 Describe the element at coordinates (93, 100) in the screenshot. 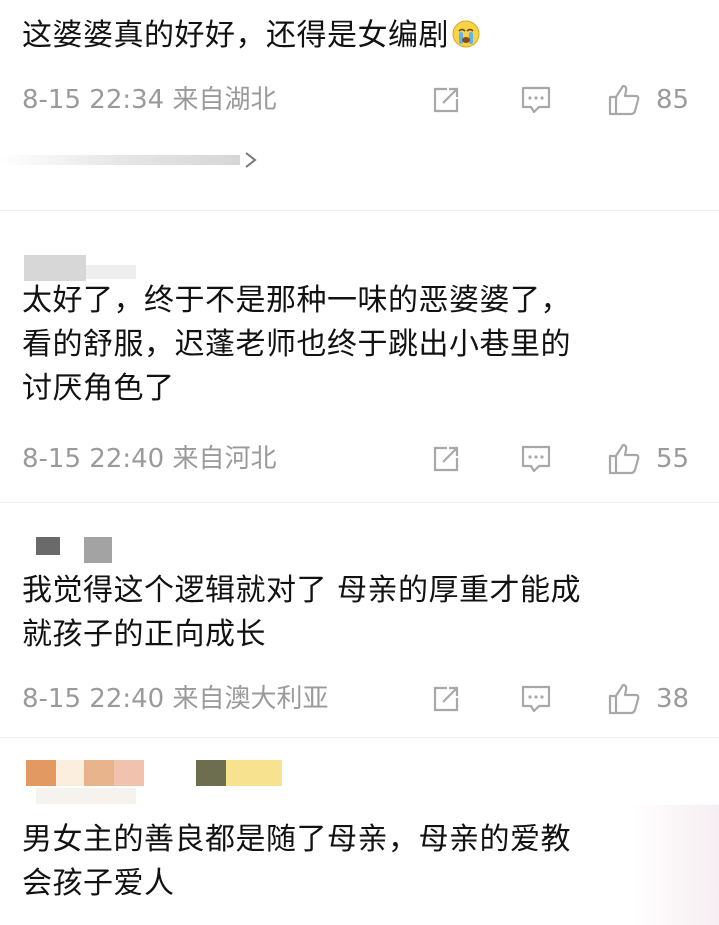

I see `comment-1-time: 8-15 22:34` at that location.